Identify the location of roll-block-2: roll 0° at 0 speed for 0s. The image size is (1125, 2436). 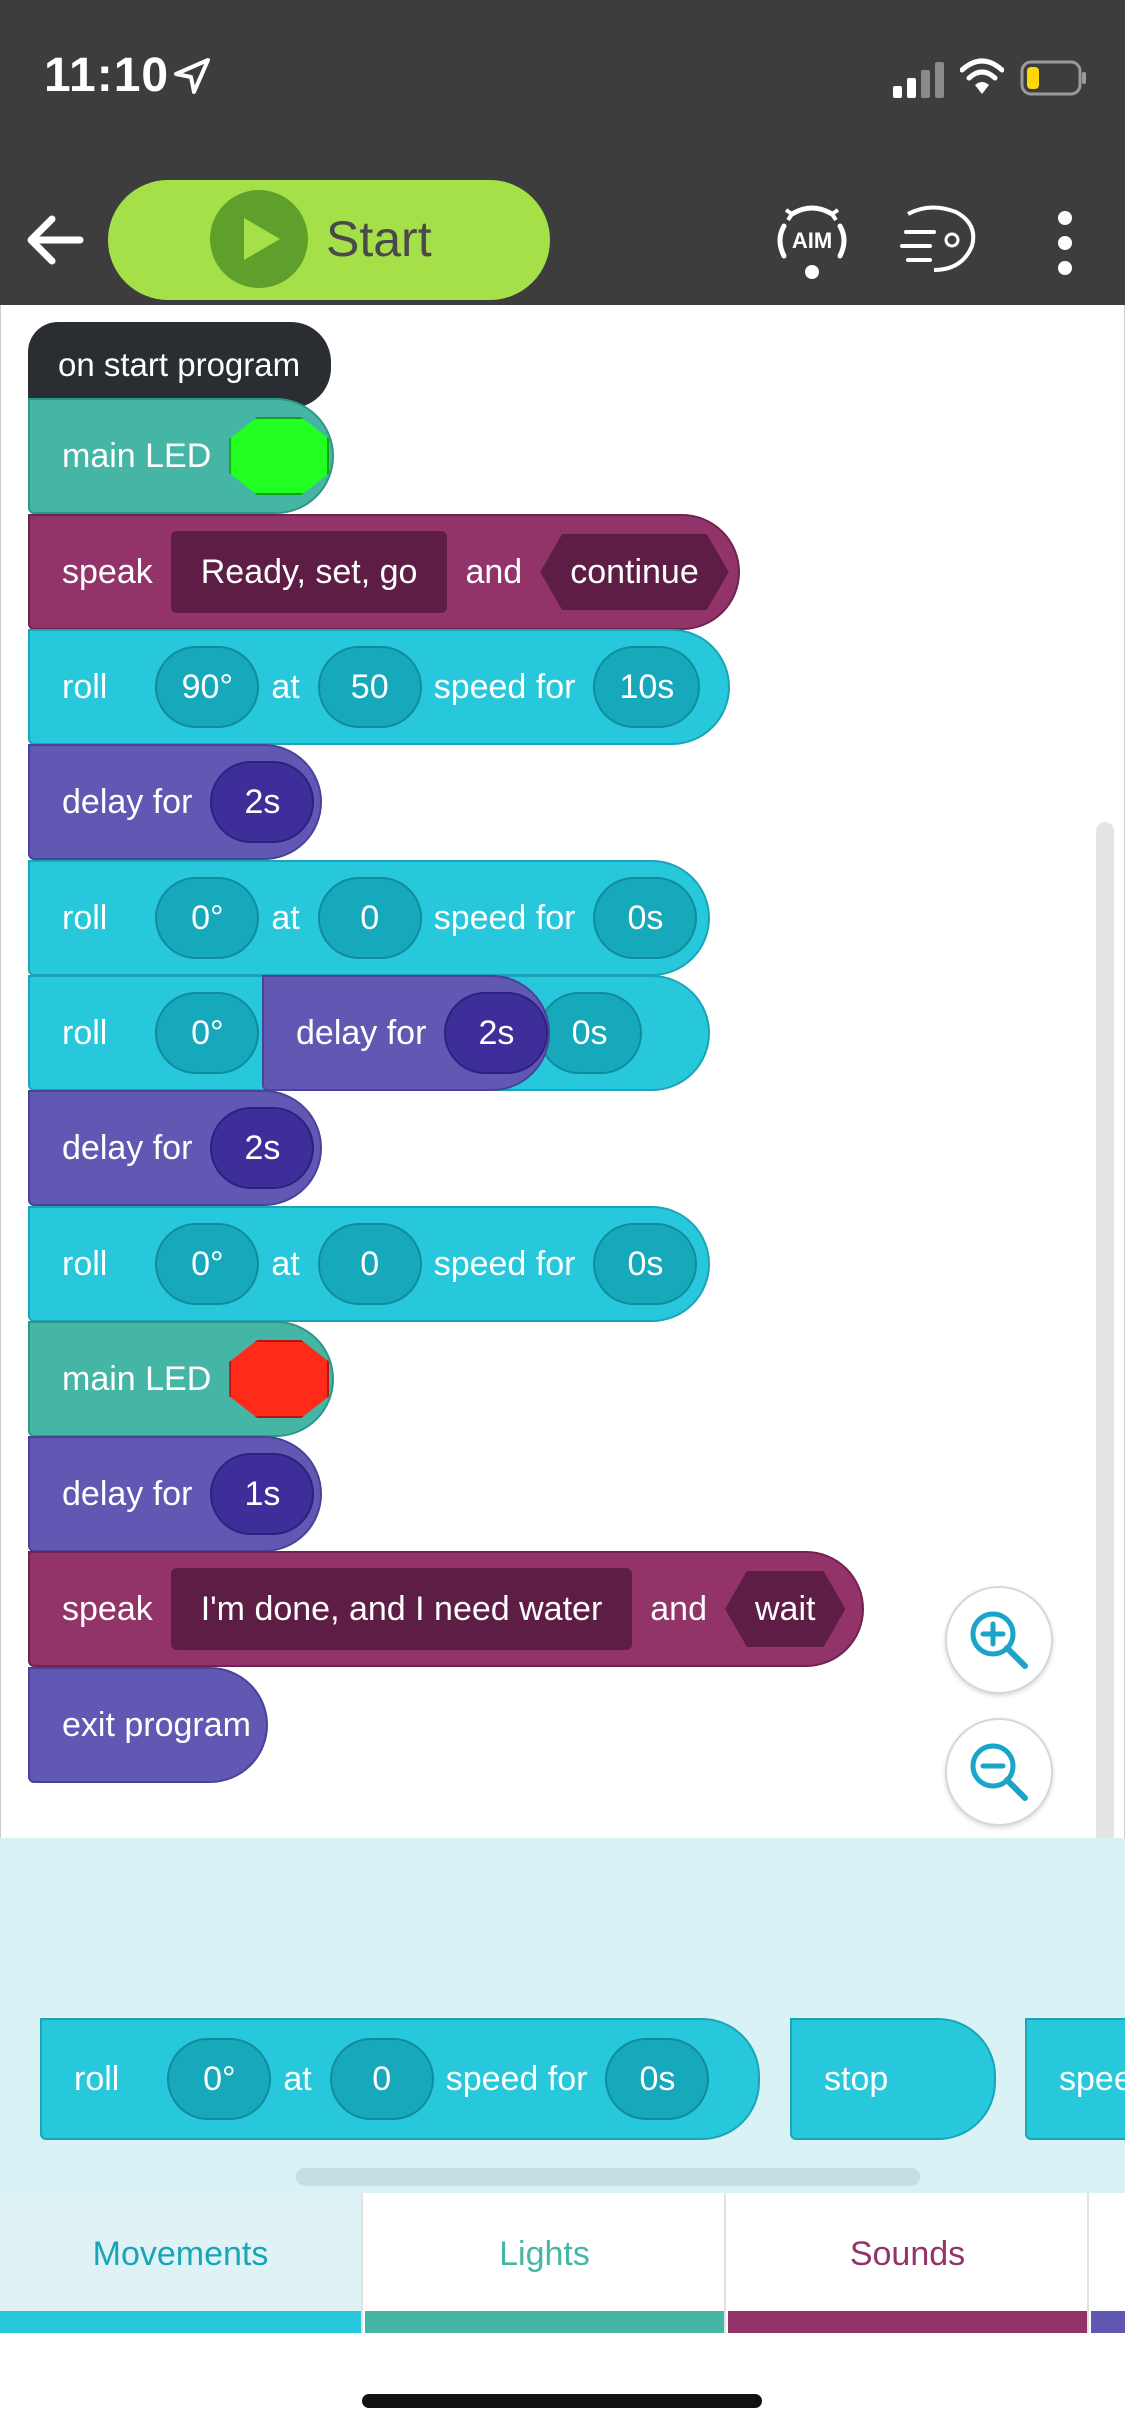
(369, 918).